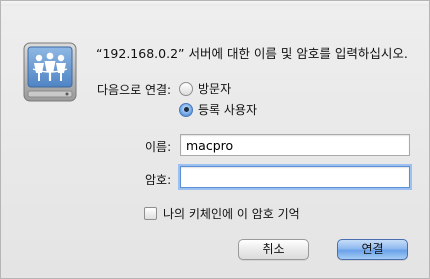 This screenshot has height=279, width=430. Describe the element at coordinates (273, 249) in the screenshot. I see `cancel-button: 취소` at that location.